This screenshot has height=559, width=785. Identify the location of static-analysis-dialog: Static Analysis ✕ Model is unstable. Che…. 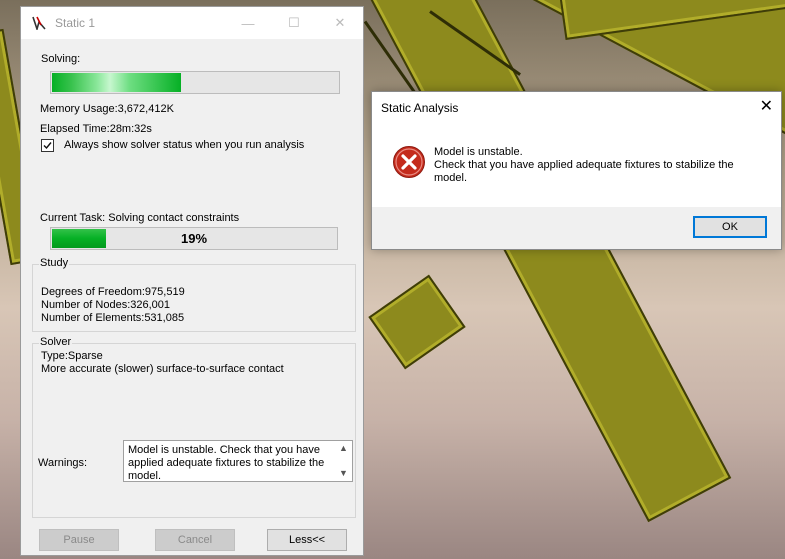
(576, 170).